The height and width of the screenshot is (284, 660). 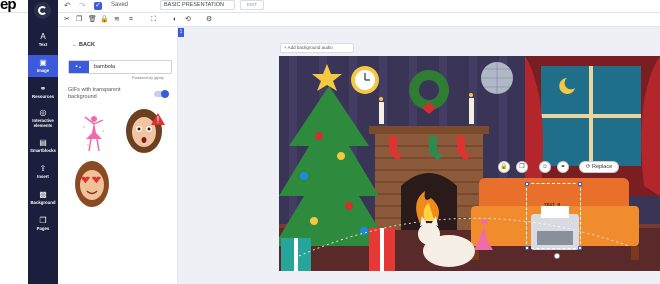 I want to click on cut-icon: ✂, so click(x=67, y=19).